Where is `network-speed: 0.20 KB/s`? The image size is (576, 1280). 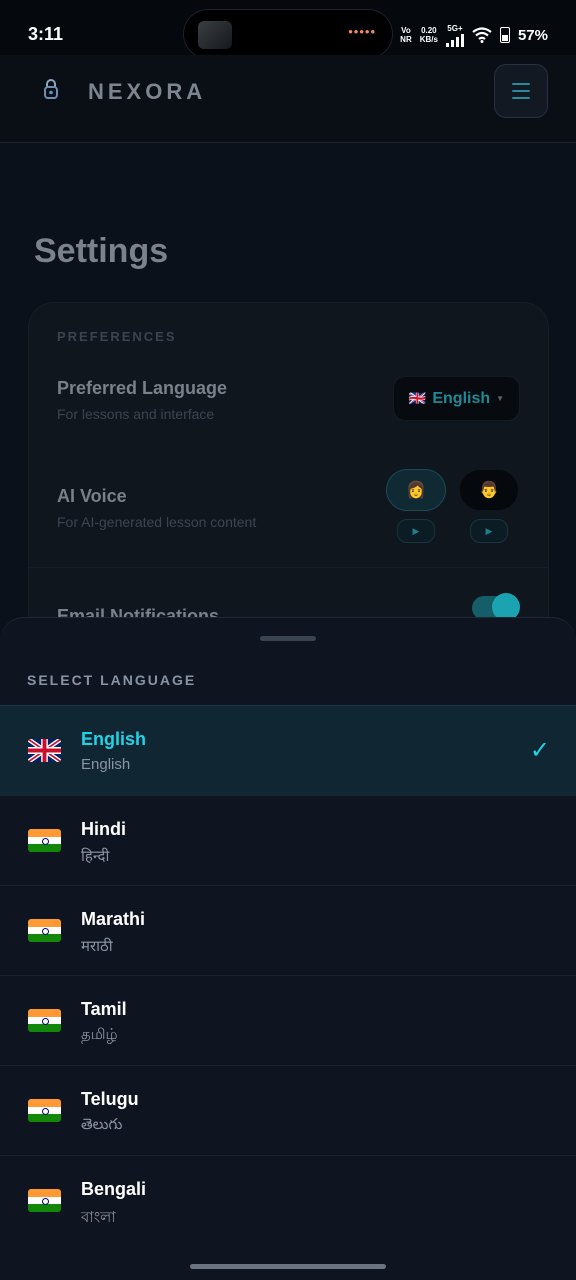
network-speed: 0.20 KB/s is located at coordinates (428, 35).